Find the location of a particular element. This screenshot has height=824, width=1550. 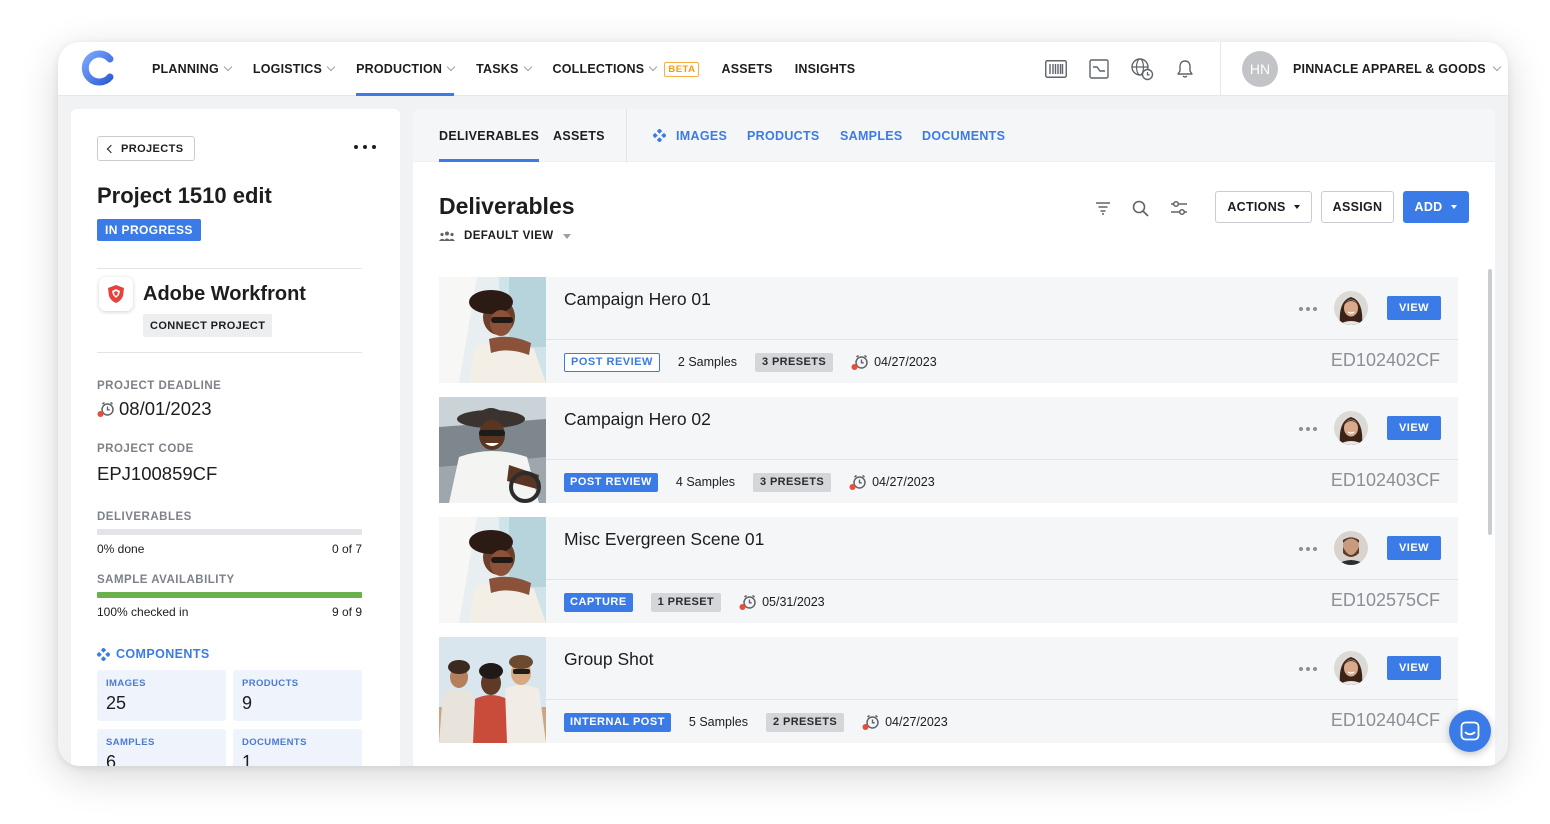

tile-label: SAMPLES is located at coordinates (130, 742).